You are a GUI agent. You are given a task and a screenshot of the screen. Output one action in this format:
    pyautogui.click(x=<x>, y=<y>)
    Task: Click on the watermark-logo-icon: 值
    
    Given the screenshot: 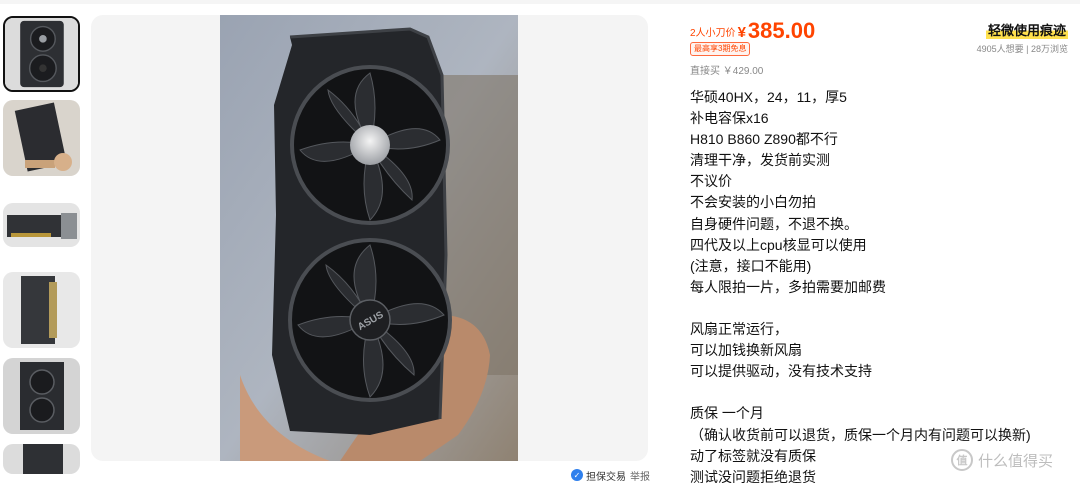 What is the action you would take?
    pyautogui.click(x=962, y=460)
    